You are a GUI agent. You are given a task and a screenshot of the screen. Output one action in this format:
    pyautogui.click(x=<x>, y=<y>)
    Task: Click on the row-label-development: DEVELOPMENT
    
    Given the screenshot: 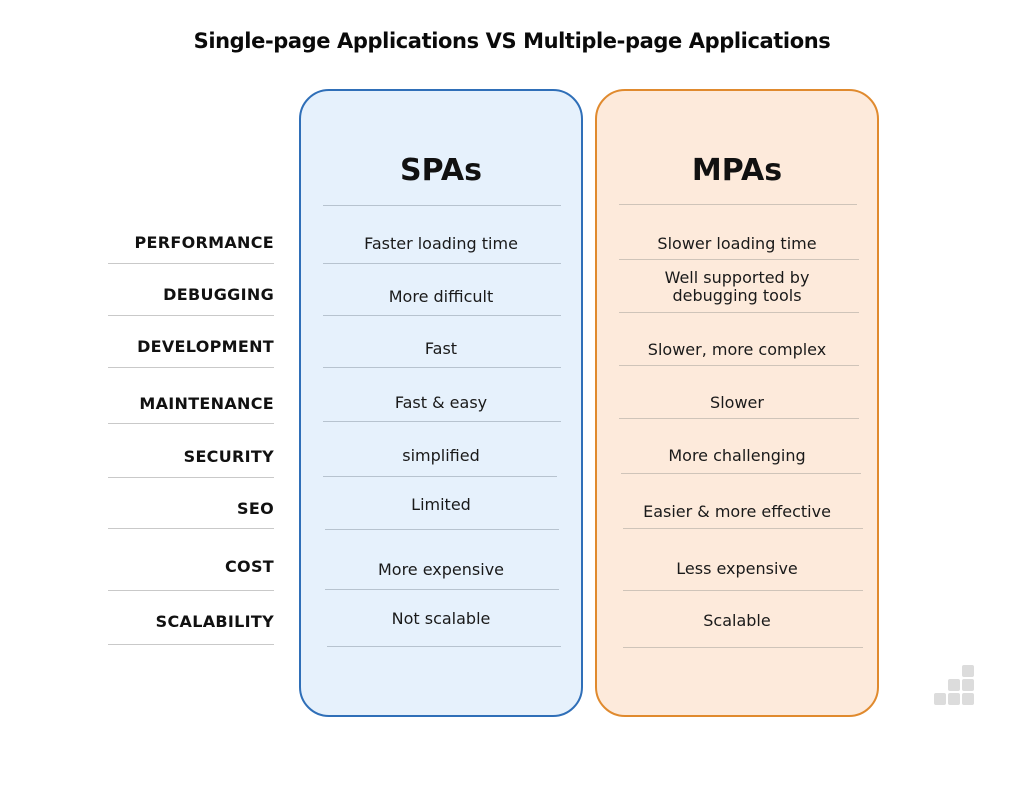 What is the action you would take?
    pyautogui.click(x=205, y=346)
    